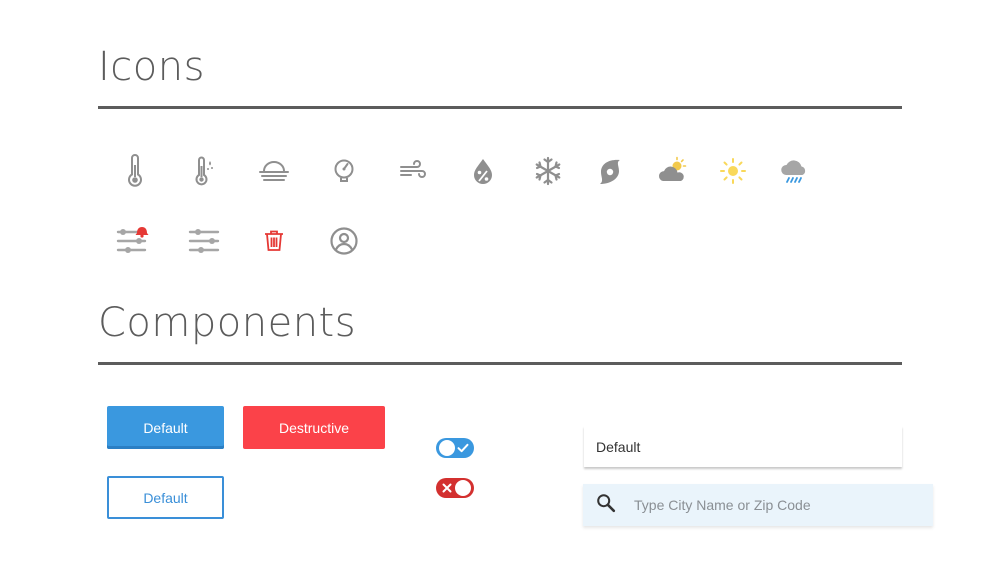 This screenshot has height=588, width=1000. What do you see at coordinates (274, 171) in the screenshot?
I see `fog-icon` at bounding box center [274, 171].